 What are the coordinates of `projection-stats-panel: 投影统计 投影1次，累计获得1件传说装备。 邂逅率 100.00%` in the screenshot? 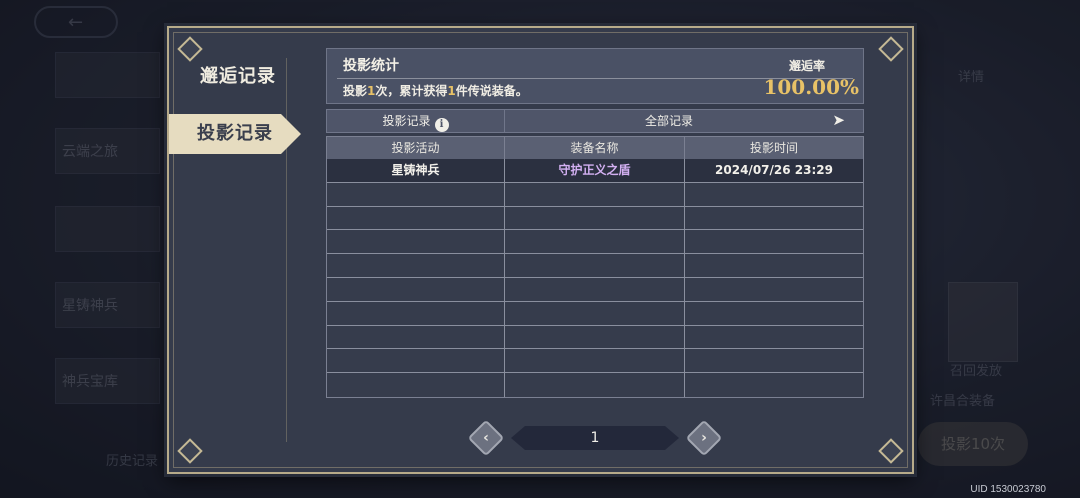 It's located at (595, 76).